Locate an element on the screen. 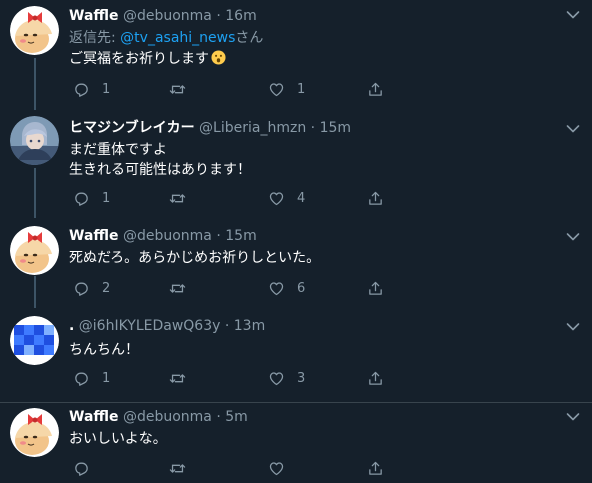 The height and width of the screenshot is (483, 592). tweet-header: . @i6hIKYLEDawQ63y · 13m is located at coordinates (167, 326).